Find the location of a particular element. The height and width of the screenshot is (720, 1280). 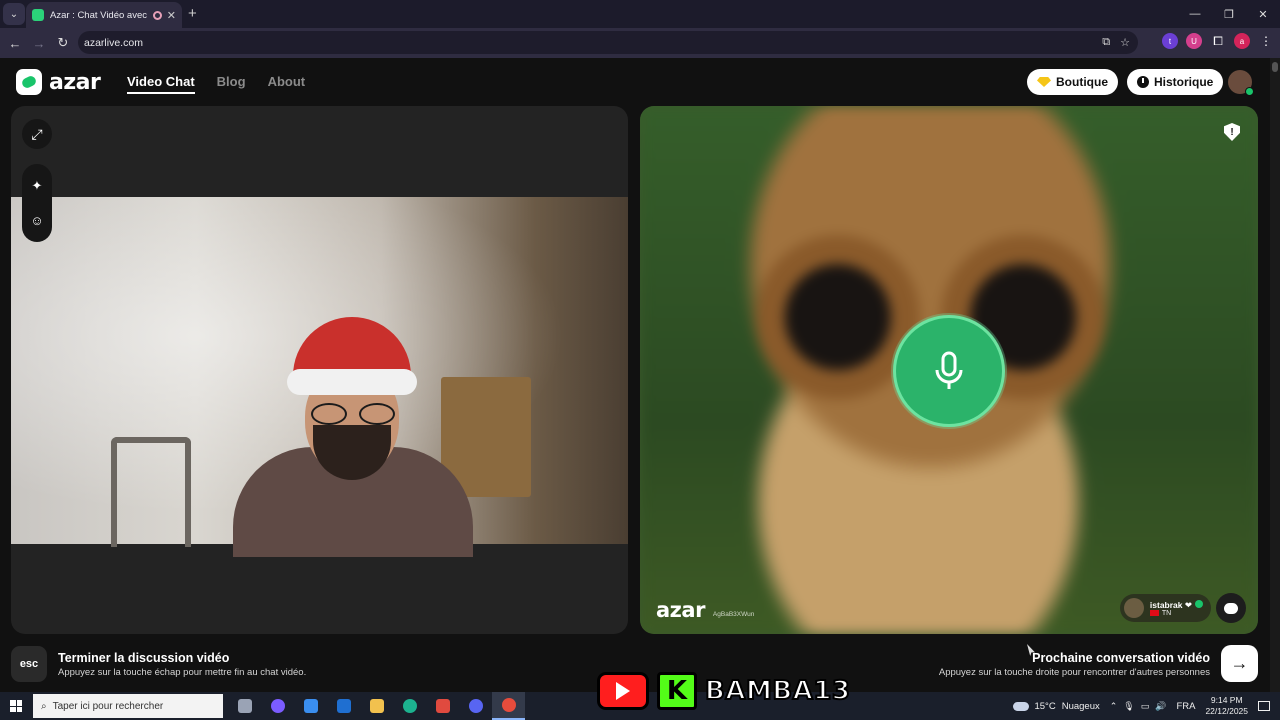

peer-profile-chip: istabrak ❤ TN is located at coordinates (1165, 608).